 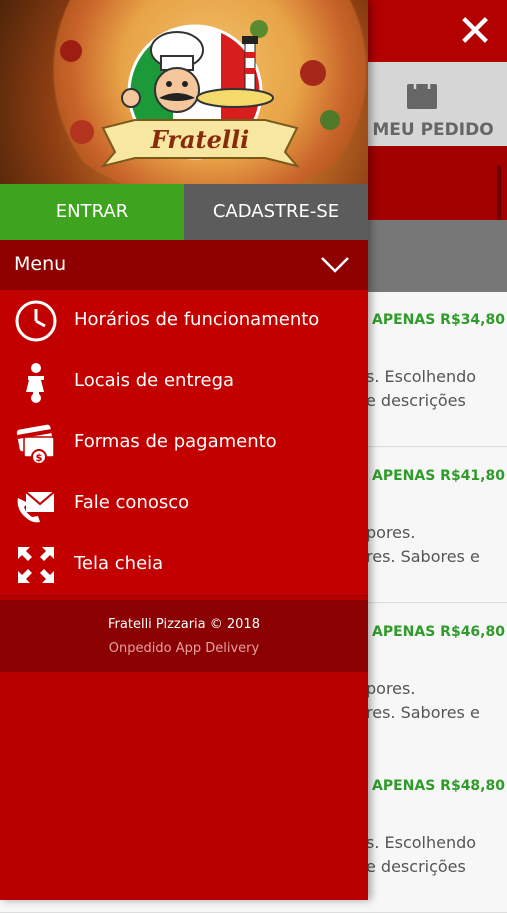 I want to click on menu-title: Menu, so click(x=40, y=264).